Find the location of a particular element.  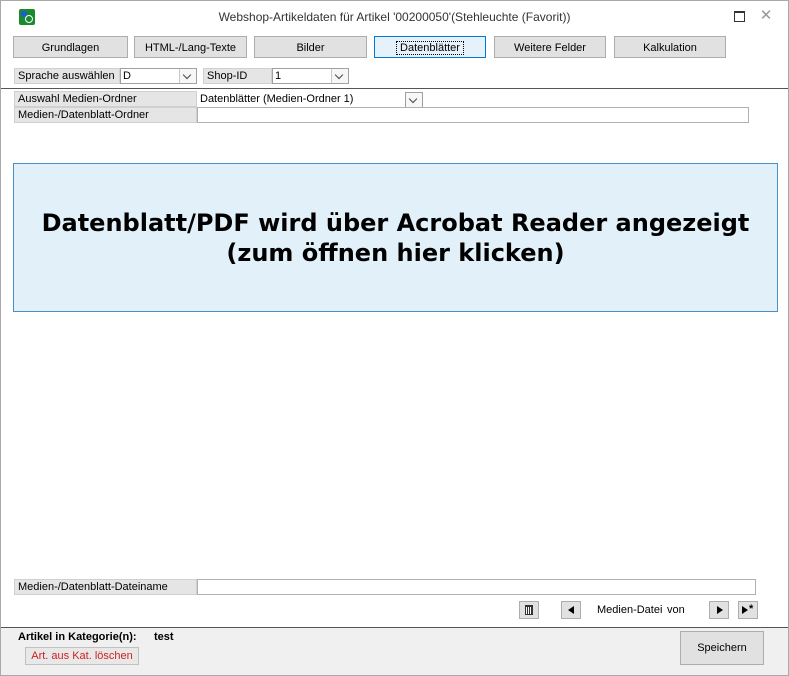

tab-label: Datenblätter is located at coordinates (430, 48).